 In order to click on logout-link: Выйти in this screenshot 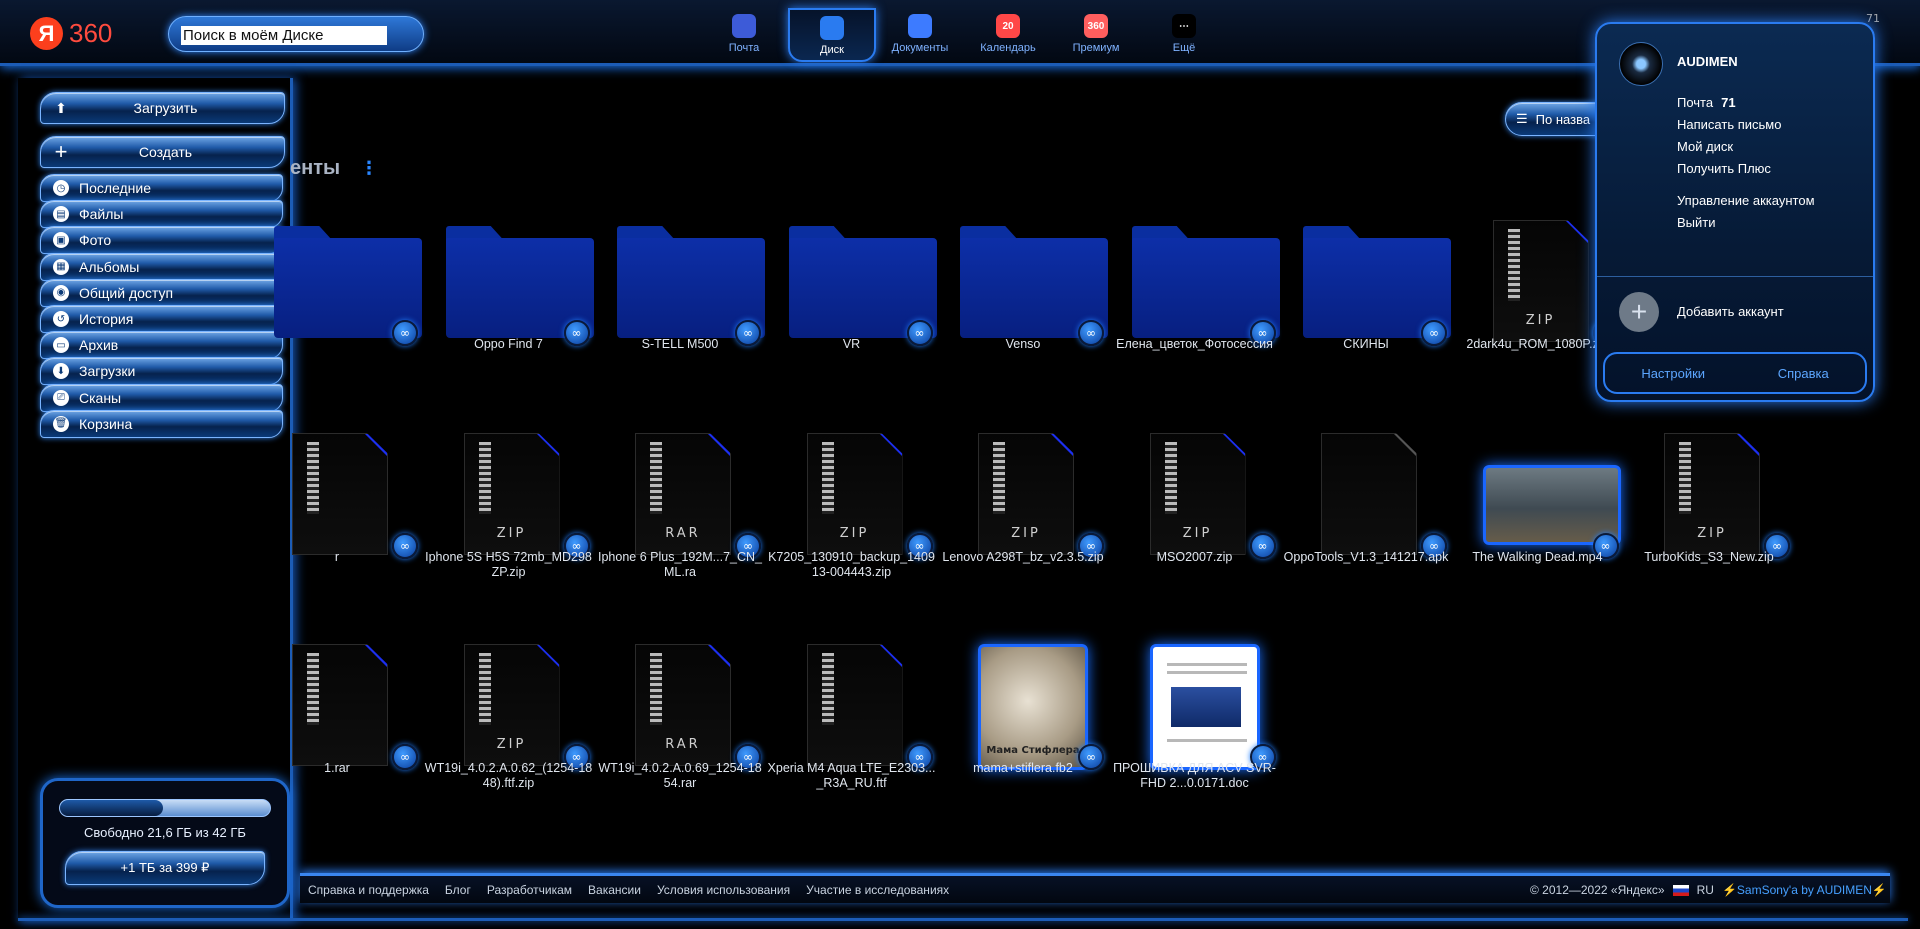, I will do `click(1746, 223)`.